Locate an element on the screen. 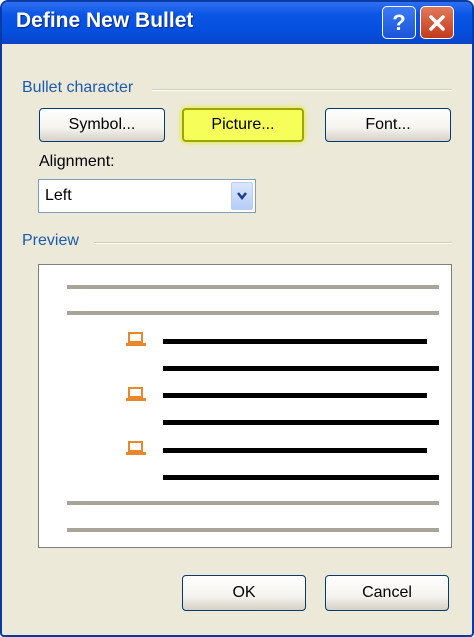  help-button: ? is located at coordinates (399, 22).